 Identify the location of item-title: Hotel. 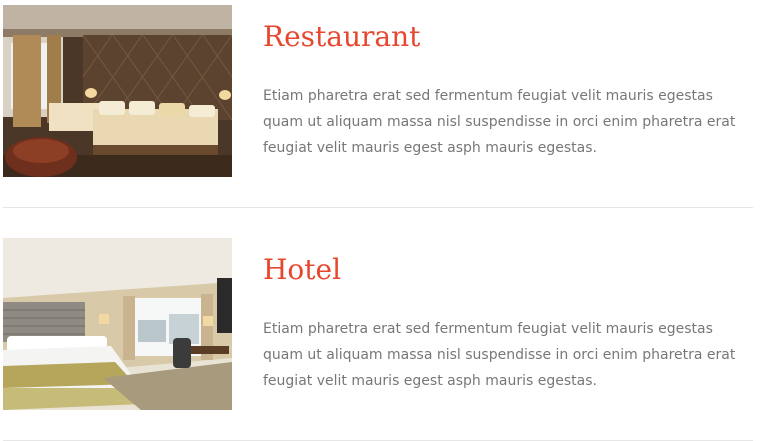
(302, 270).